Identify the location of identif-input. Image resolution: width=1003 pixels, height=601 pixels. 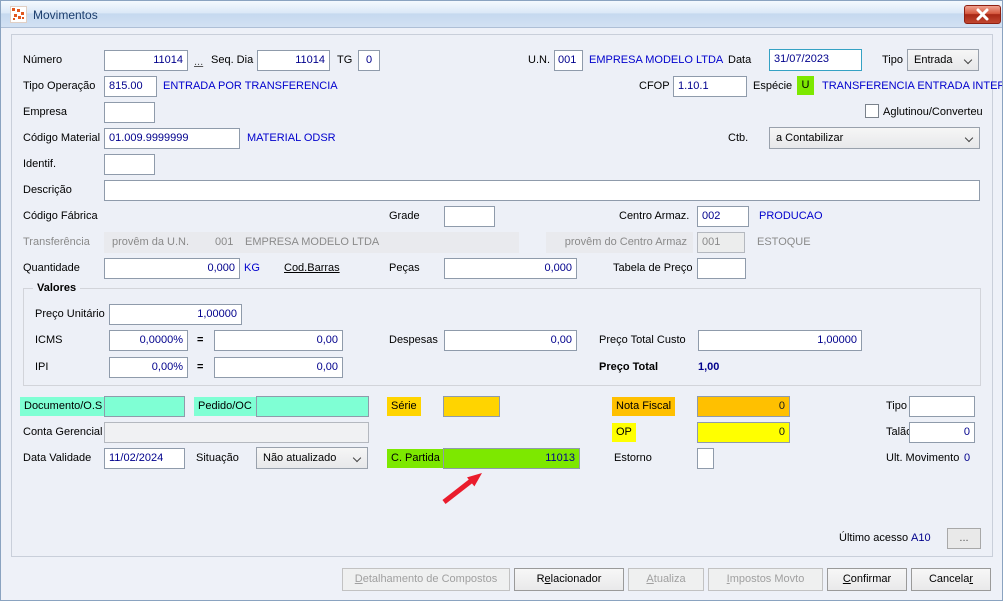
(129, 164).